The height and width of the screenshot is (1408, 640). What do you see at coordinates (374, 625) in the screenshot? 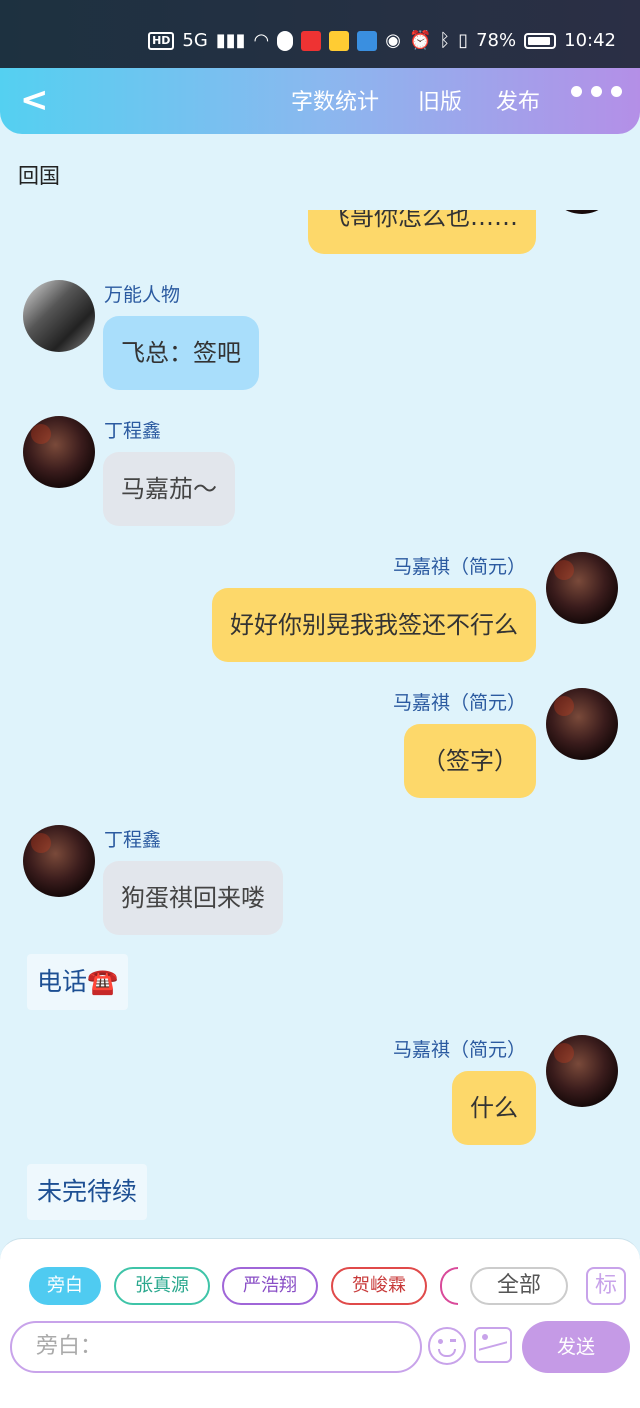
I see `chat-bubble: 好好你别晃我我签还不行么` at bounding box center [374, 625].